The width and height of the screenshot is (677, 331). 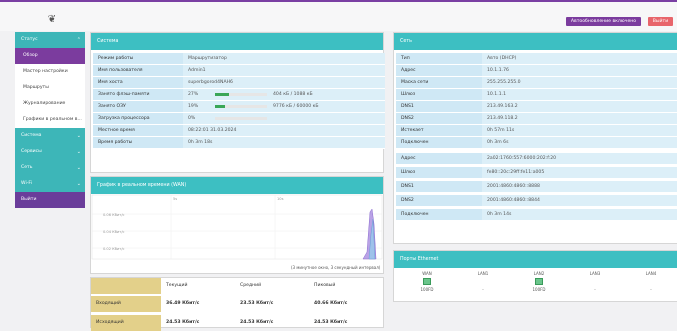 What do you see at coordinates (535, 259) in the screenshot?
I see `ports-panel-title: Порты Ethernet` at bounding box center [535, 259].